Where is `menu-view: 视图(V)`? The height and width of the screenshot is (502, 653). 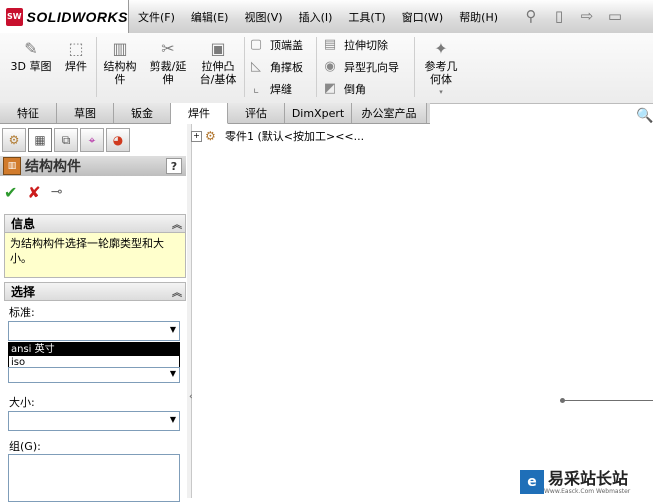
menu-view: 视图(V) is located at coordinates (263, 17).